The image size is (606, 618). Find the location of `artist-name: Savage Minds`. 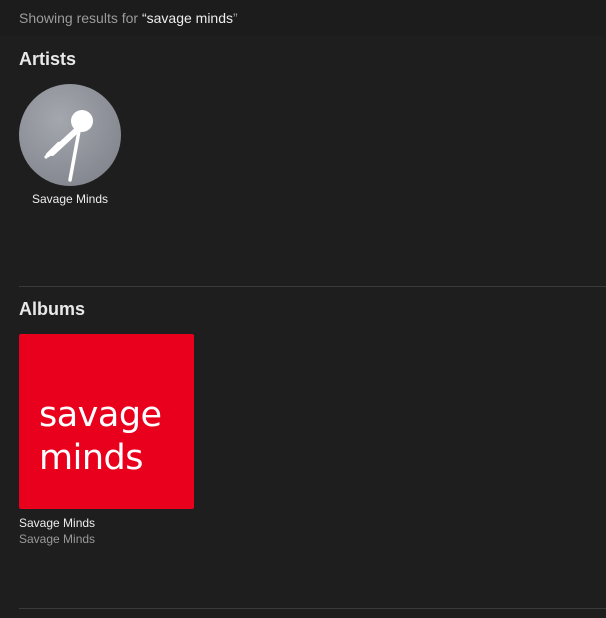

artist-name: Savage Minds is located at coordinates (70, 199).